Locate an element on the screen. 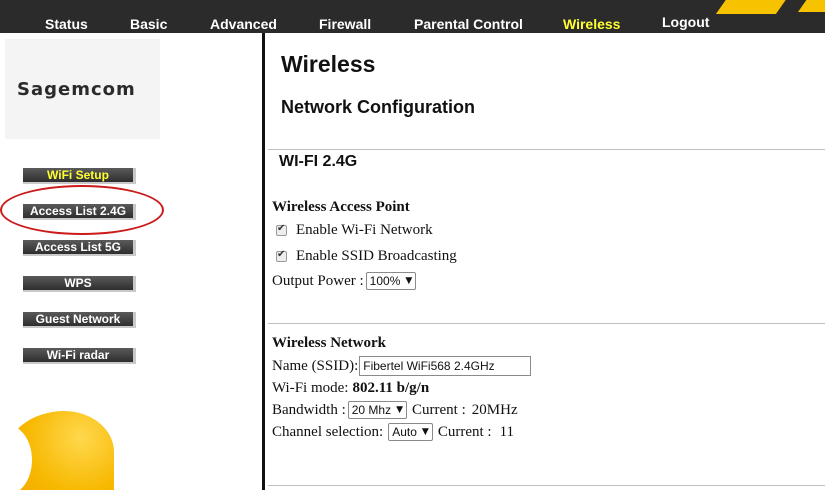 The width and height of the screenshot is (825, 490). enable-ssid-row: Enable SSID Broadcasting is located at coordinates (364, 256).